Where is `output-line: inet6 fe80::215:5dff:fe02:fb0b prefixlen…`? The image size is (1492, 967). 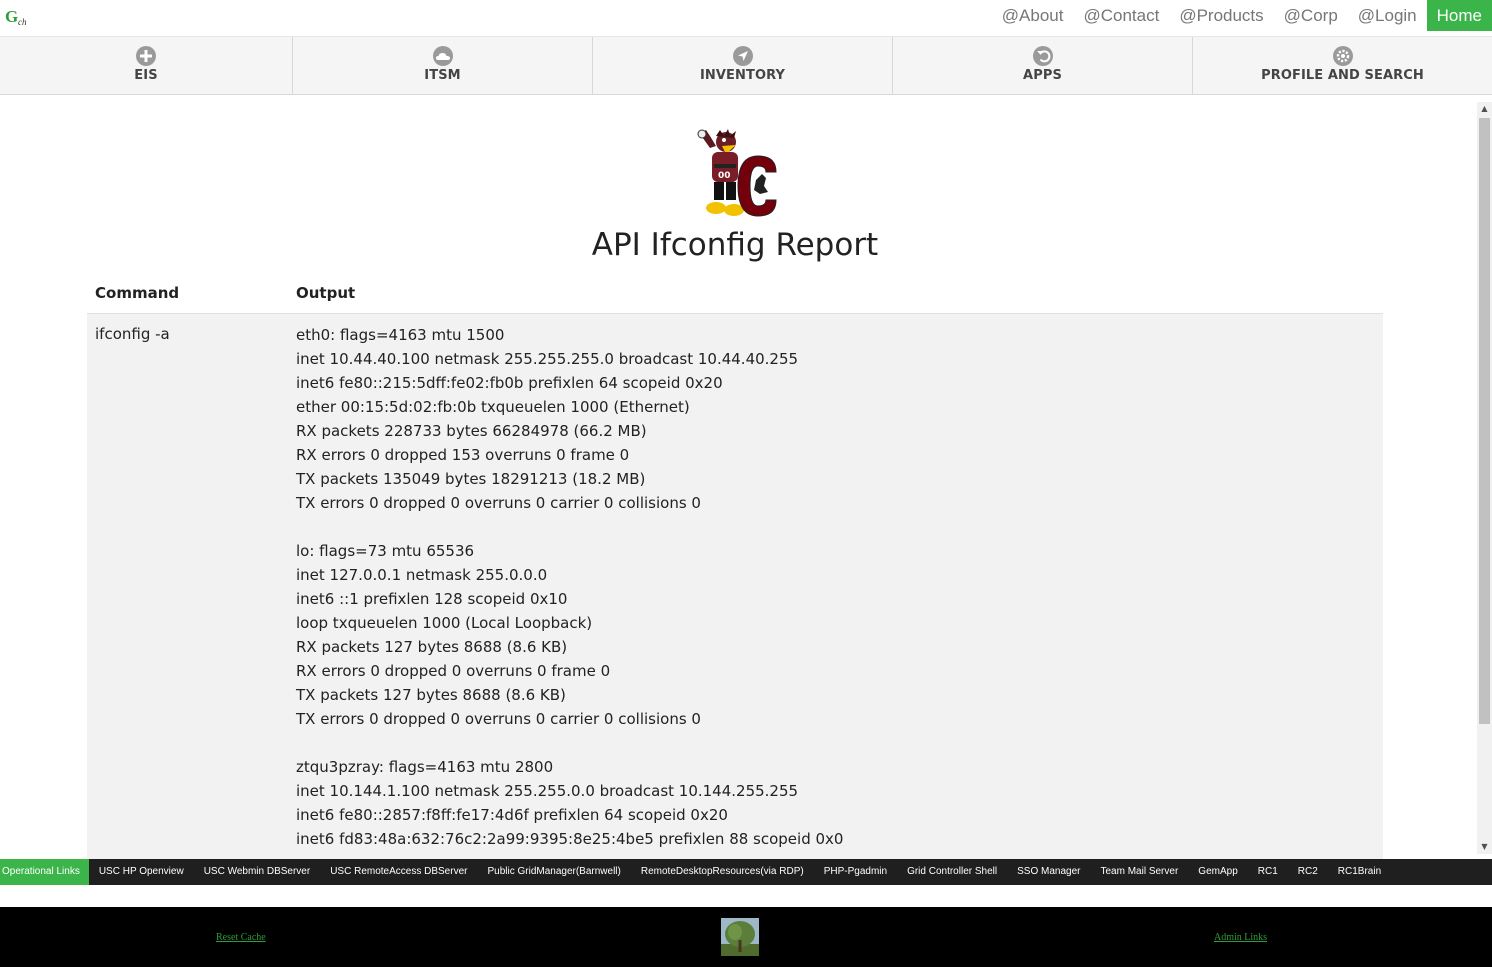 output-line: inet6 fe80::215:5dff:fe02:fb0b prefixlen… is located at coordinates (509, 383).